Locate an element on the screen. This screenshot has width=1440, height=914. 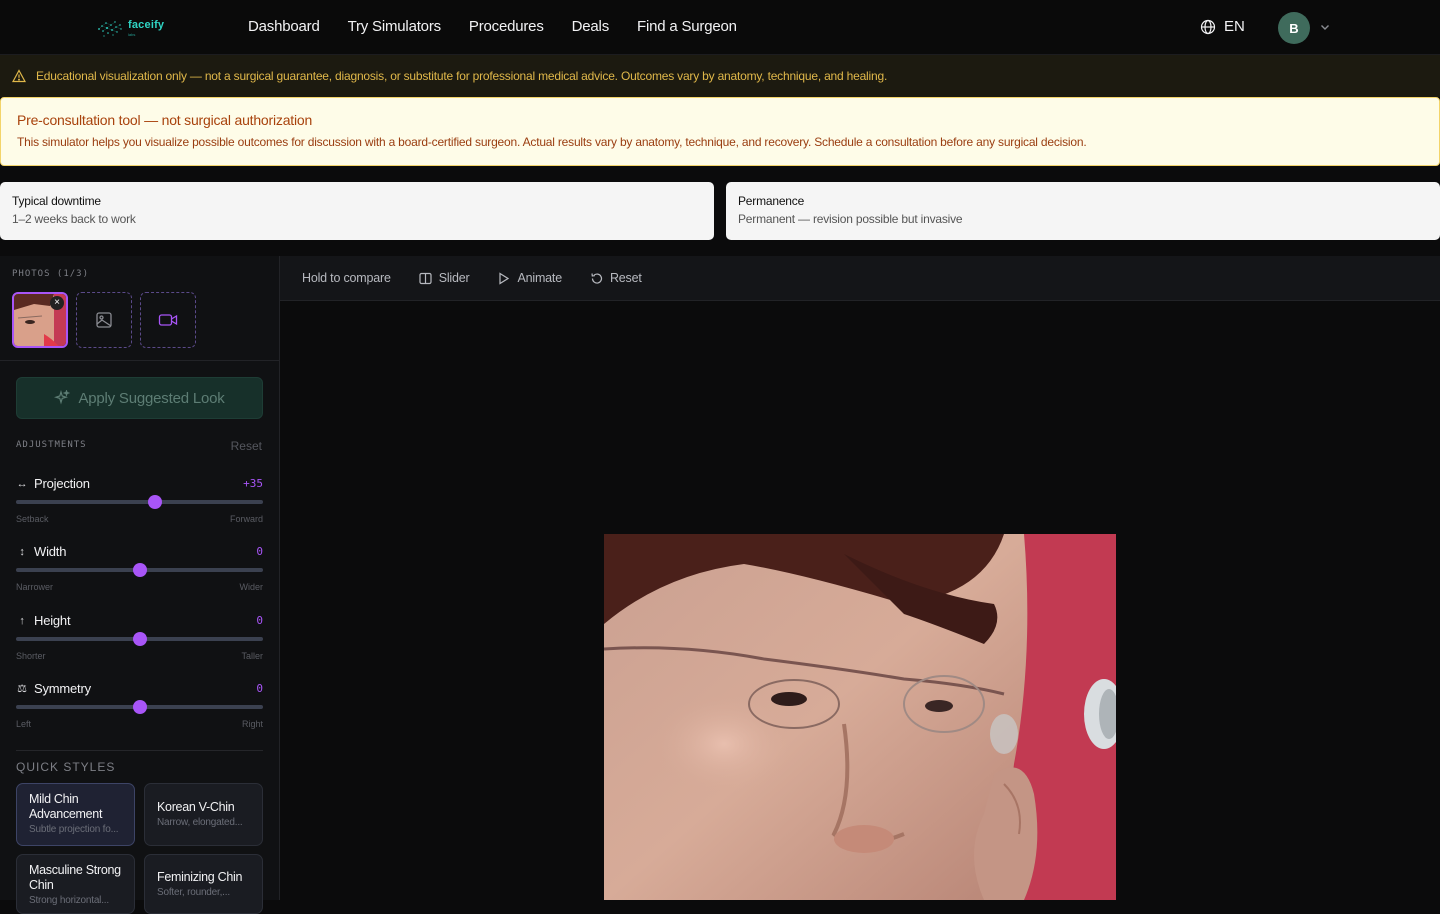
sparkles-icon is located at coordinates (62, 397).